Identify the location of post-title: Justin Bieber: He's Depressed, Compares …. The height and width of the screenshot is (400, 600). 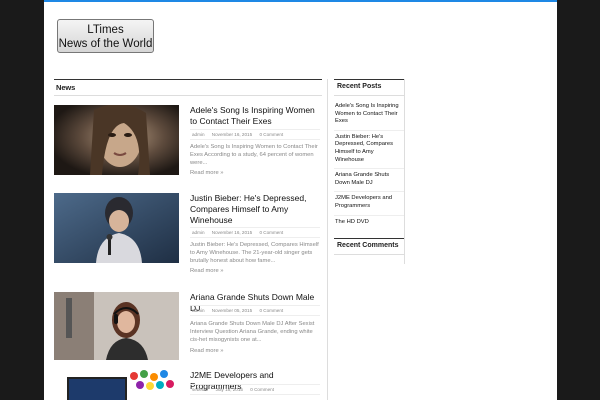
(256, 209).